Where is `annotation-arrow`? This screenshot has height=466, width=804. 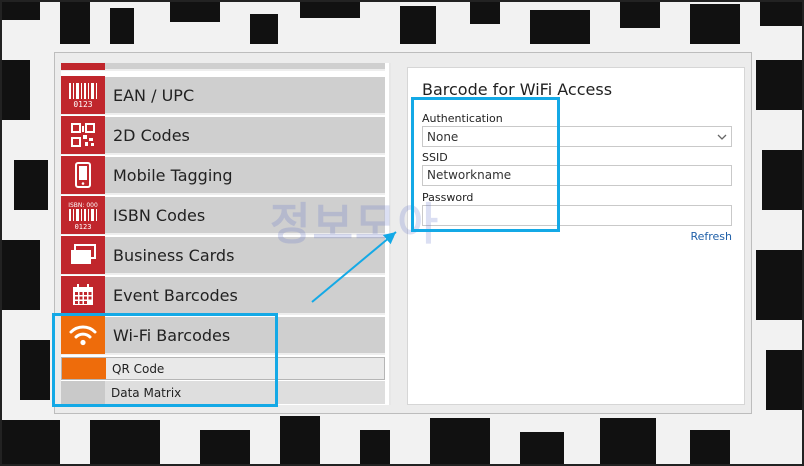
annotation-arrow is located at coordinates (354, 267).